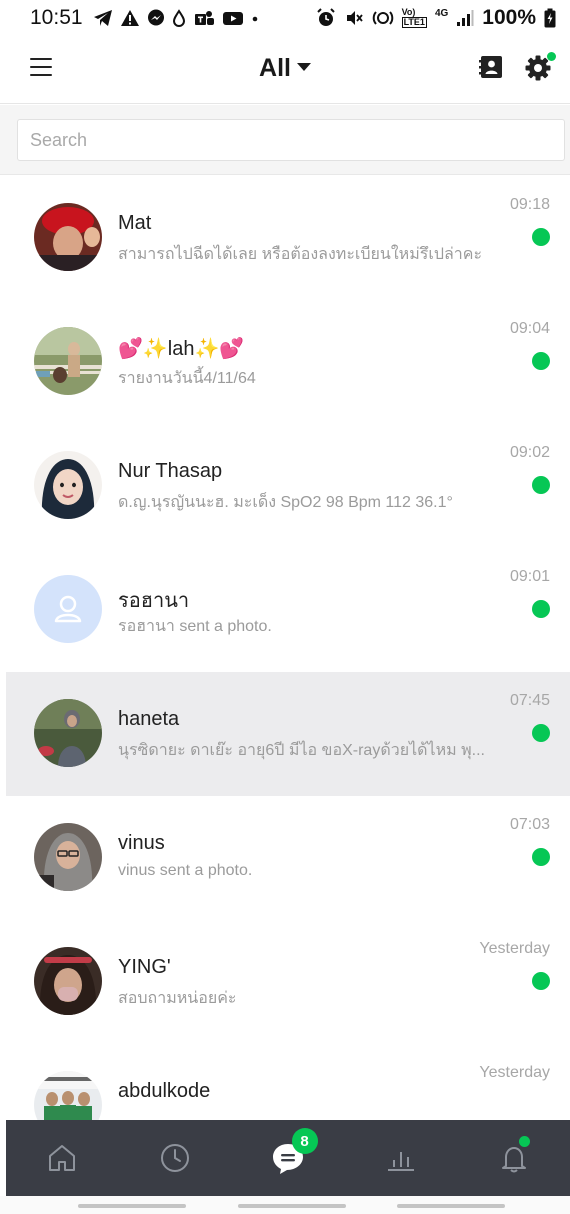 The image size is (570, 1214). I want to click on drop-icon, so click(178, 18).